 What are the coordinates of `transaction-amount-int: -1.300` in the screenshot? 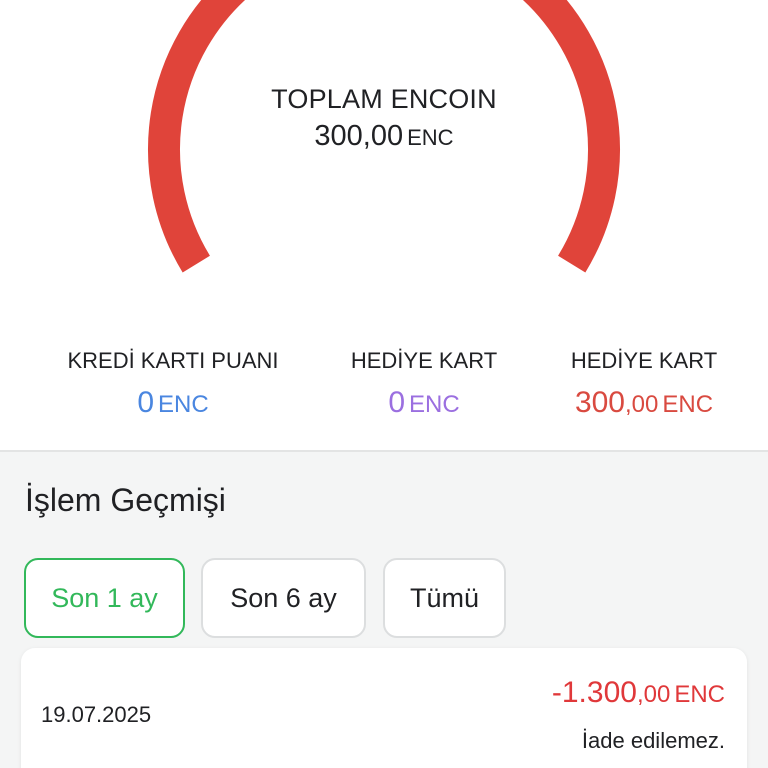 It's located at (594, 692).